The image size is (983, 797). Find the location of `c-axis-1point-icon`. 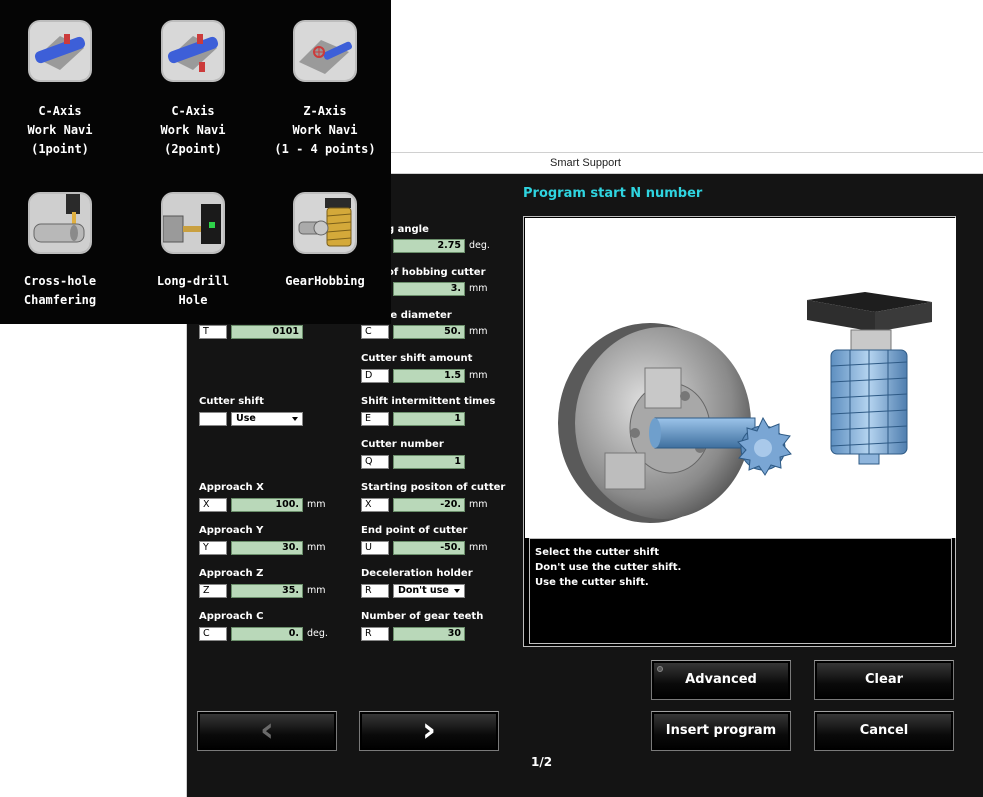

c-axis-1point-icon is located at coordinates (60, 51).